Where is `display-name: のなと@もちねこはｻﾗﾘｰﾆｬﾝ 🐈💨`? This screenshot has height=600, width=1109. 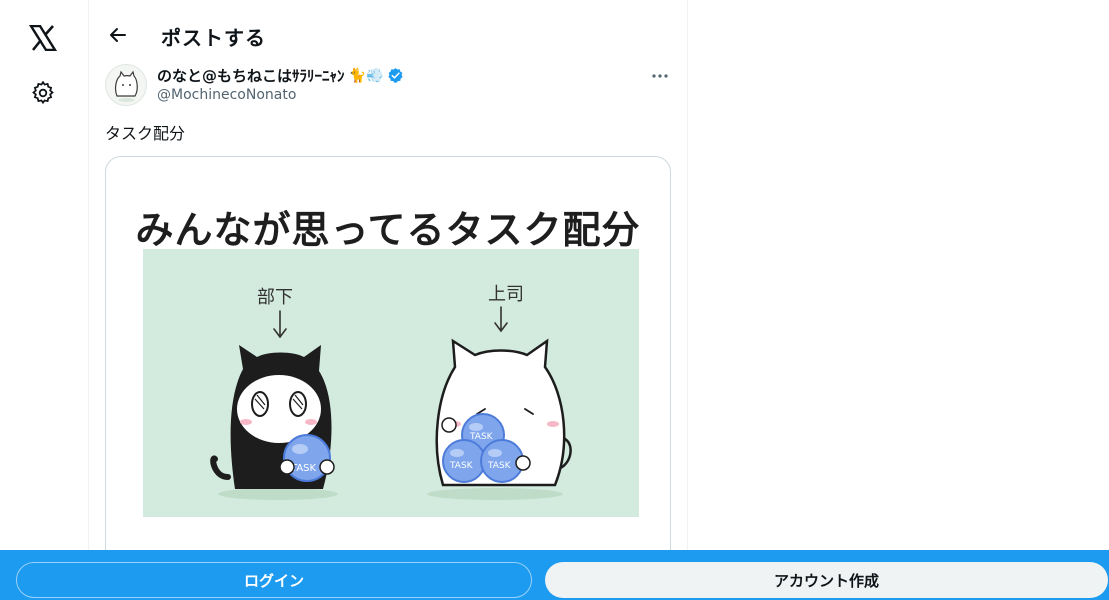
display-name: のなと@もちねこはｻﾗﾘｰﾆｬﾝ 🐈💨 is located at coordinates (280, 75).